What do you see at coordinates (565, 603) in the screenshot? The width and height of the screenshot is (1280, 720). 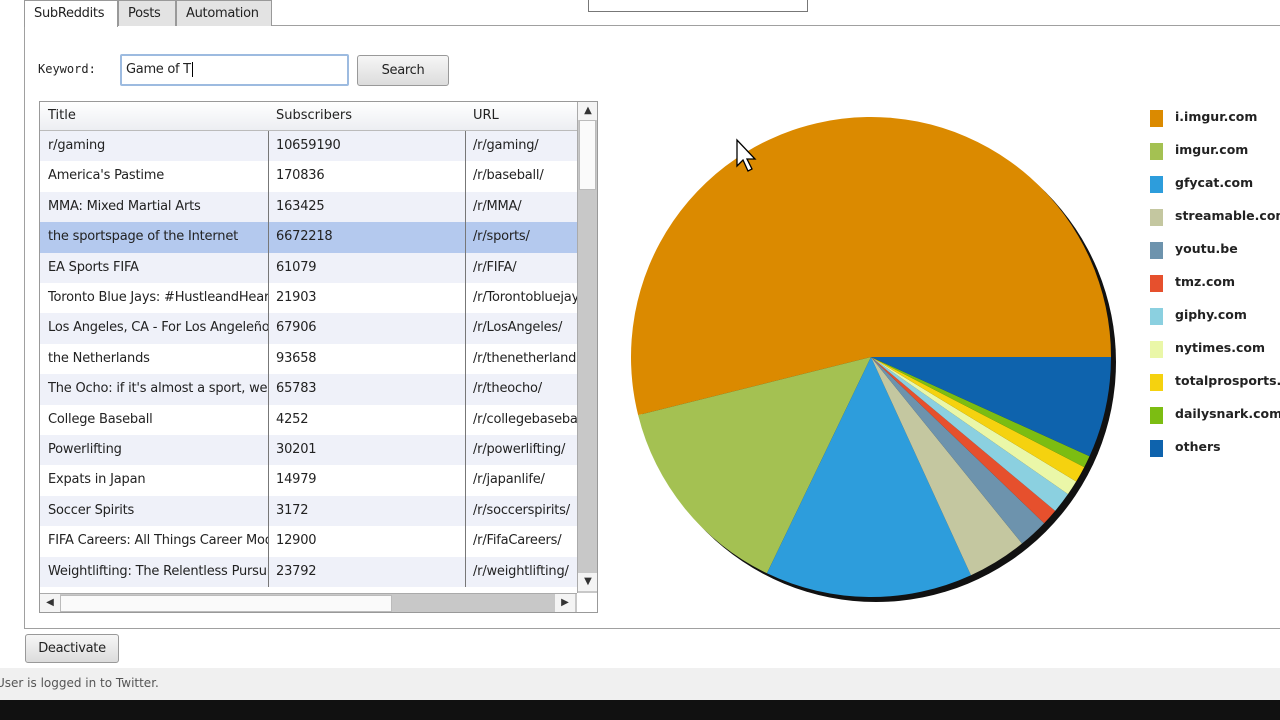 I see `scroll-right-arrow-icon: ▶` at bounding box center [565, 603].